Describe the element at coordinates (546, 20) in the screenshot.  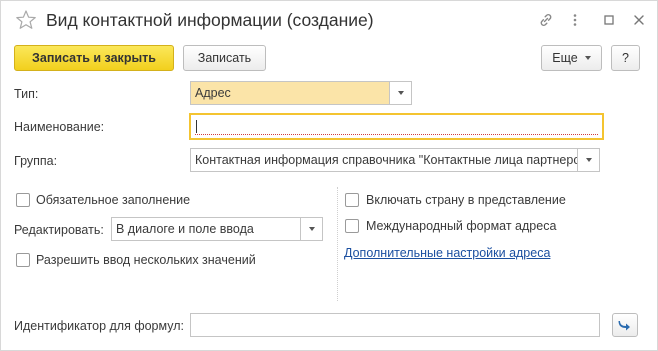
I see `link-icon` at that location.